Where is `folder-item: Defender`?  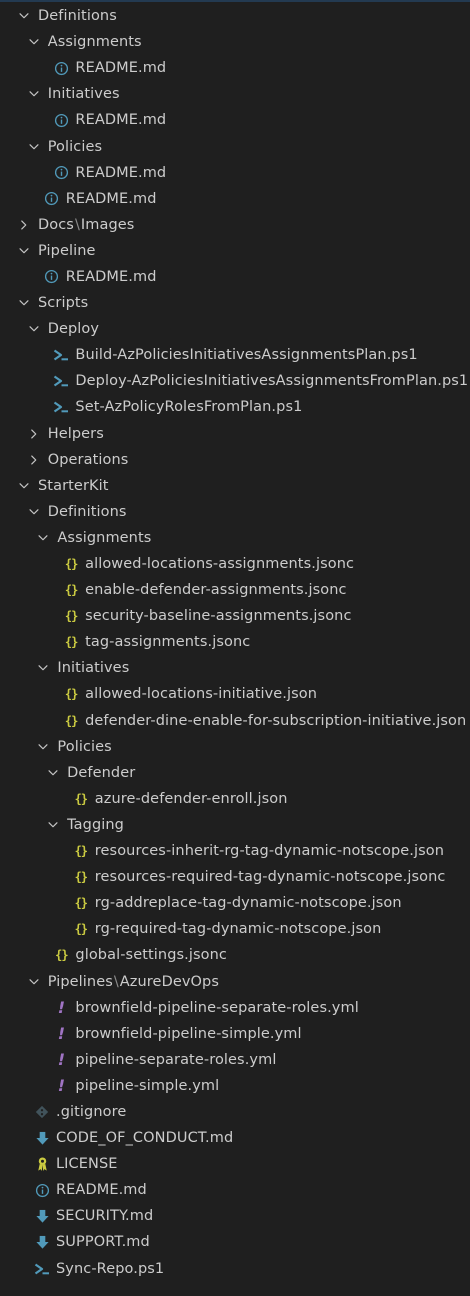 folder-item: Defender is located at coordinates (235, 773).